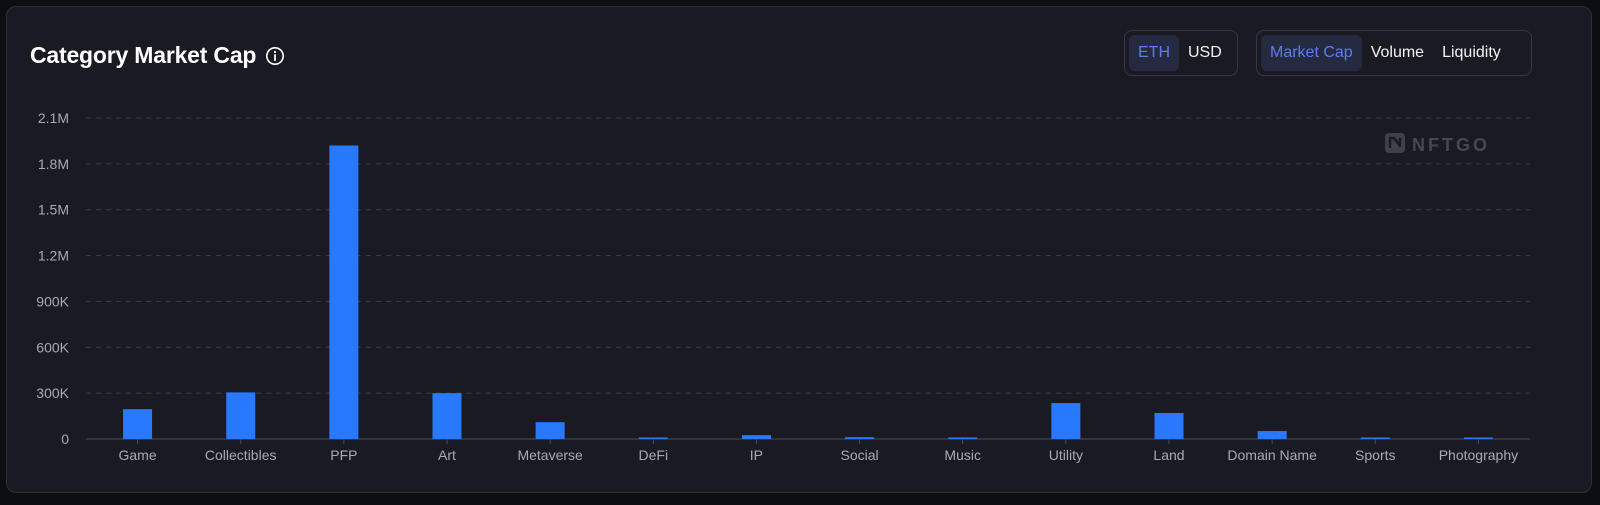 This screenshot has width=1600, height=505. What do you see at coordinates (52, 301) in the screenshot?
I see `y-tick-label: 900K` at bounding box center [52, 301].